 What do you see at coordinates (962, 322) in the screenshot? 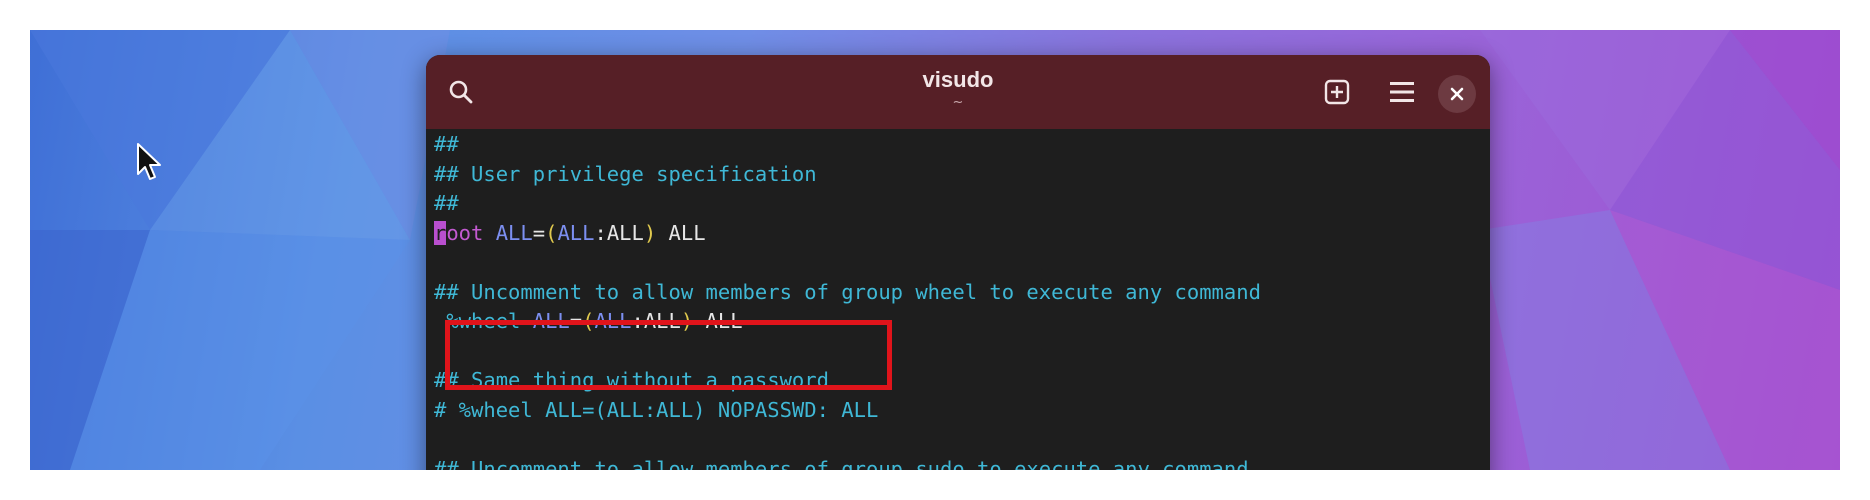
I see `terminal-line-wheel: %wheel ALL=(ALL:ALL) ALL` at bounding box center [962, 322].